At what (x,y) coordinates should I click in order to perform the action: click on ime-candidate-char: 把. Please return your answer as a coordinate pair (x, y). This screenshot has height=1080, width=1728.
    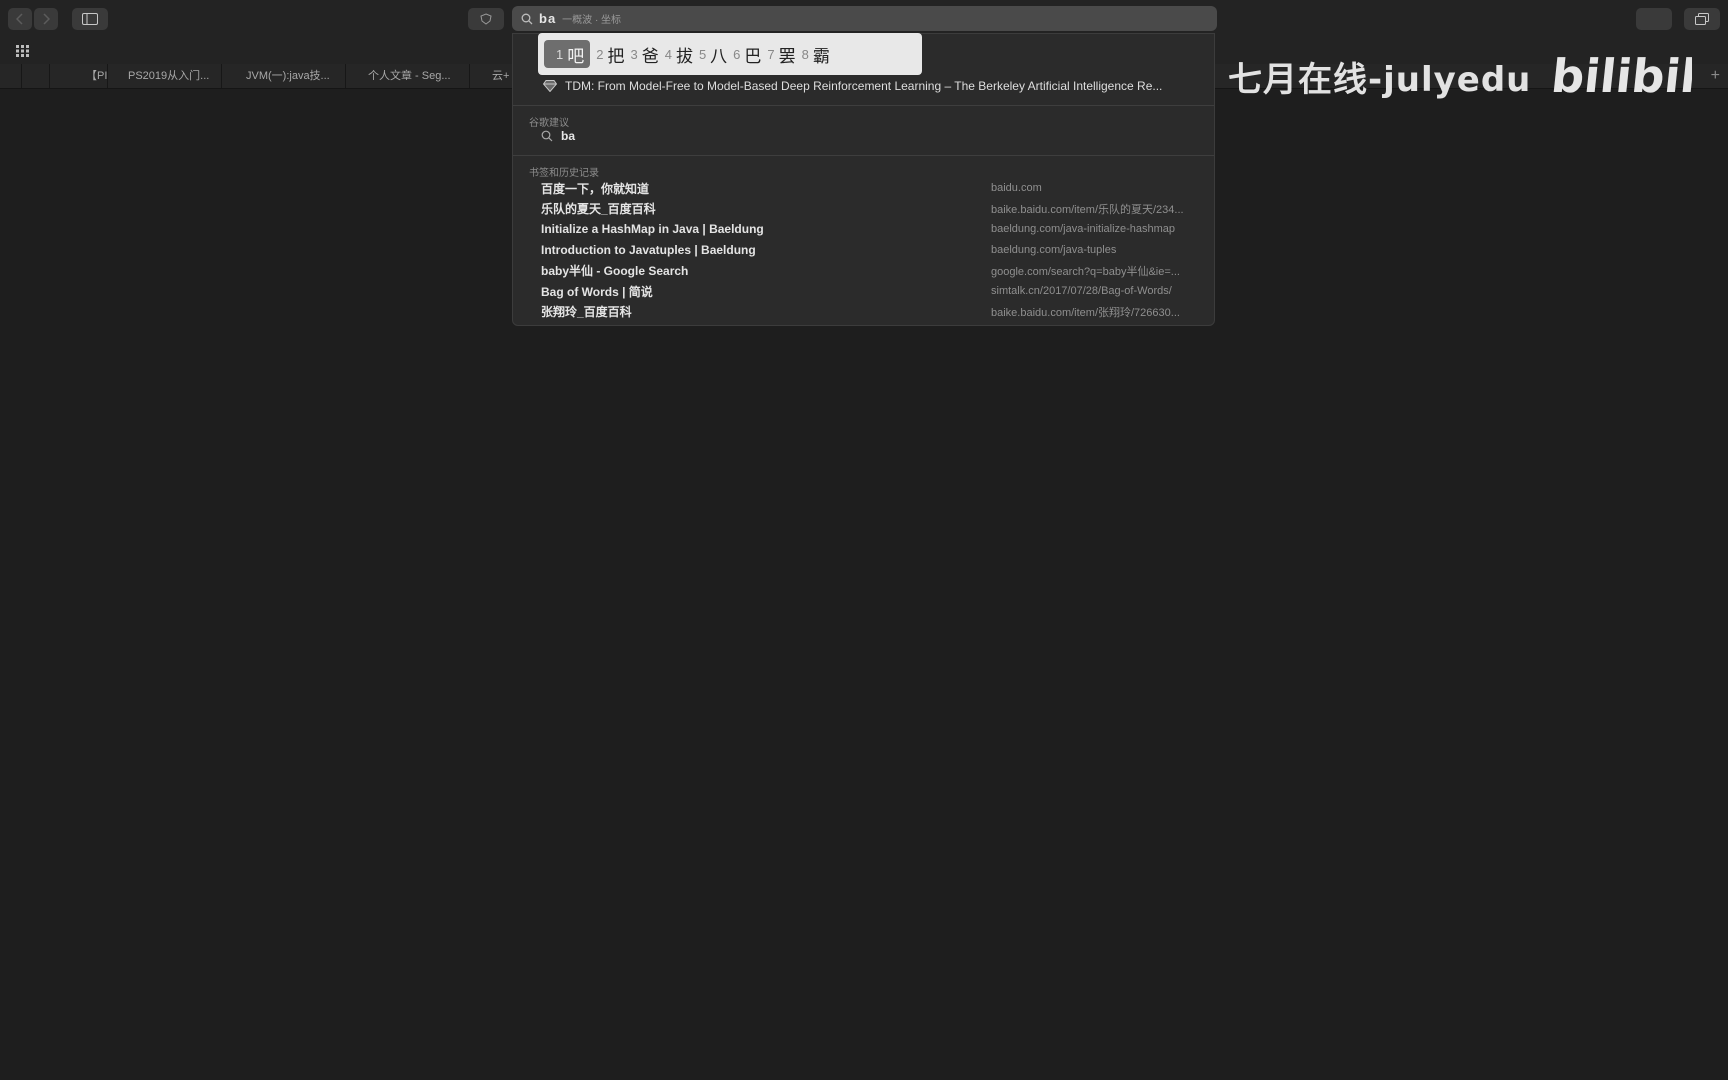
    Looking at the image, I should click on (616, 56).